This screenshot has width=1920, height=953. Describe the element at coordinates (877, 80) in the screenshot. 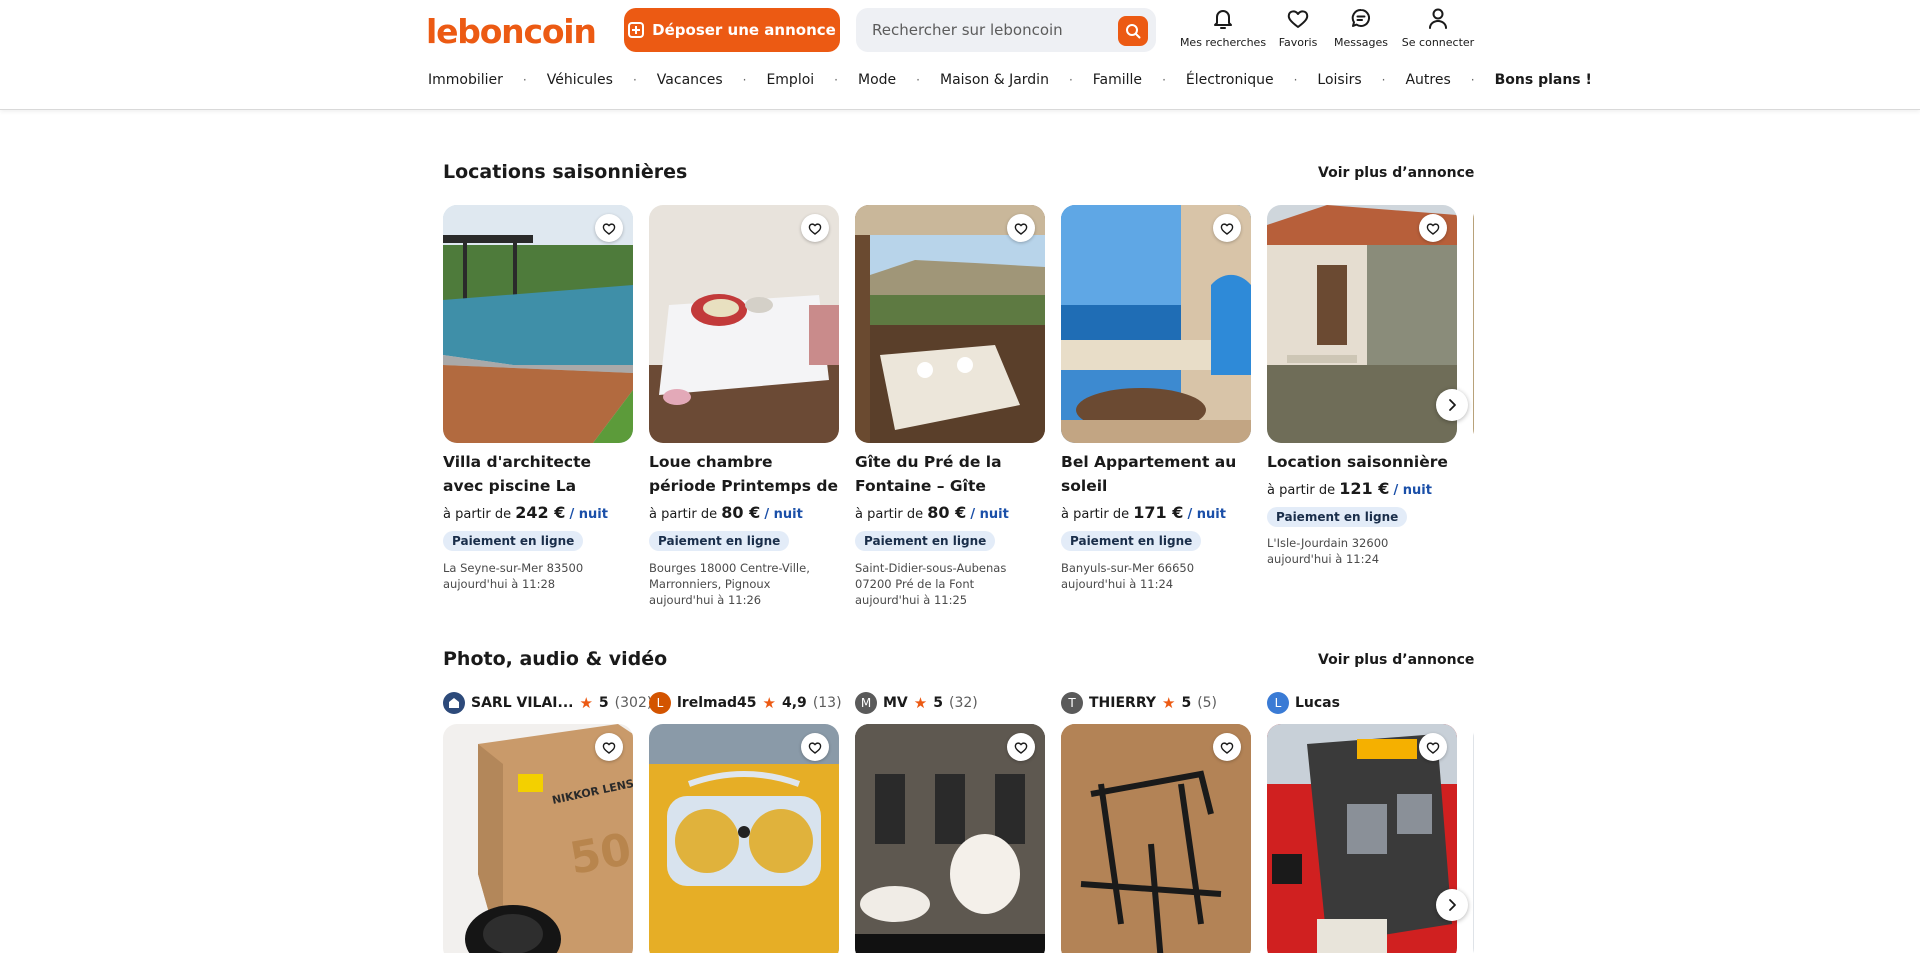

I see `nav-mode: Mode` at that location.